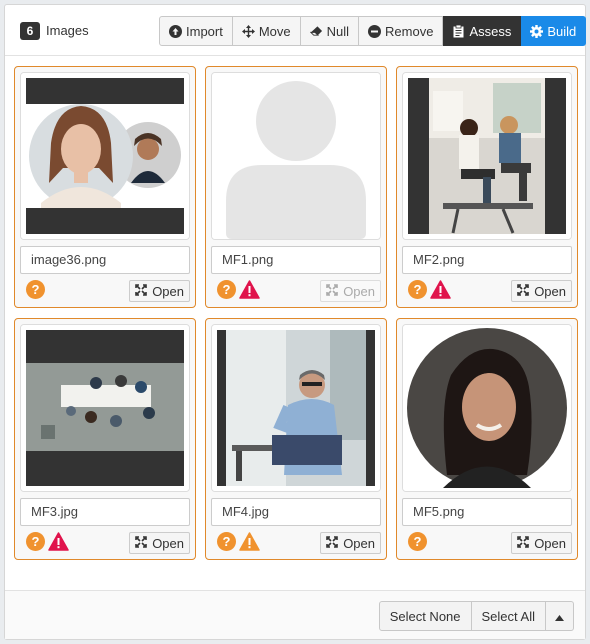 The height and width of the screenshot is (644, 590). What do you see at coordinates (487, 512) in the screenshot?
I see `image-name-field: MF5.png` at bounding box center [487, 512].